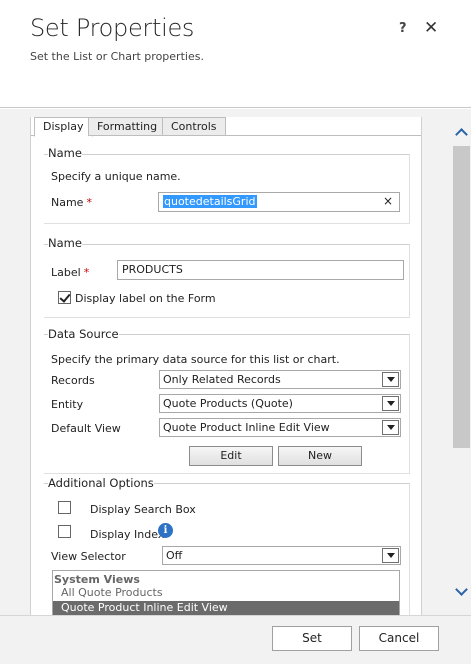 The height and width of the screenshot is (664, 471). Describe the element at coordinates (210, 201) in the screenshot. I see `name-input-value: quotedetailsGrid` at that location.